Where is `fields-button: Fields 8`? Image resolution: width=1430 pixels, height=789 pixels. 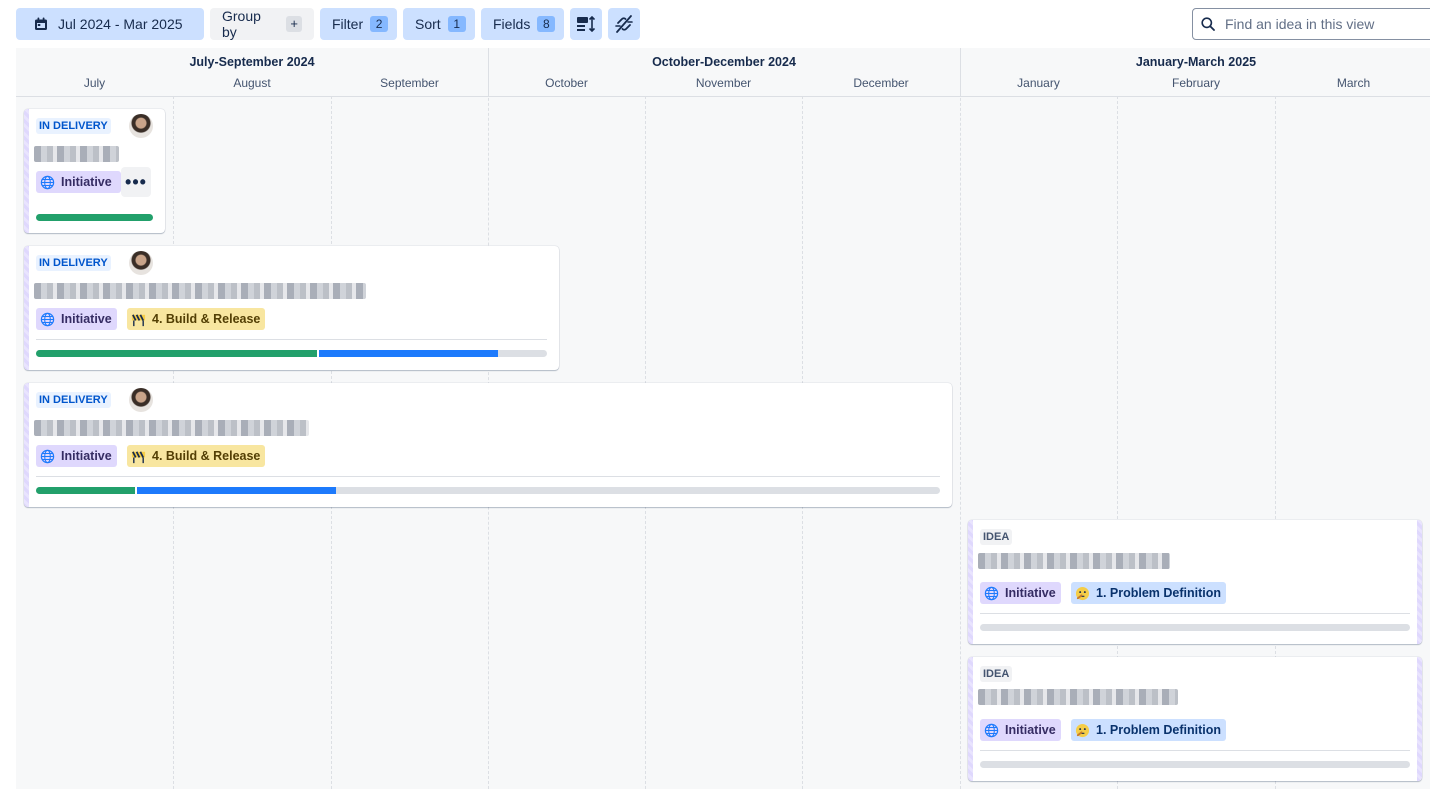 fields-button: Fields 8 is located at coordinates (522, 24).